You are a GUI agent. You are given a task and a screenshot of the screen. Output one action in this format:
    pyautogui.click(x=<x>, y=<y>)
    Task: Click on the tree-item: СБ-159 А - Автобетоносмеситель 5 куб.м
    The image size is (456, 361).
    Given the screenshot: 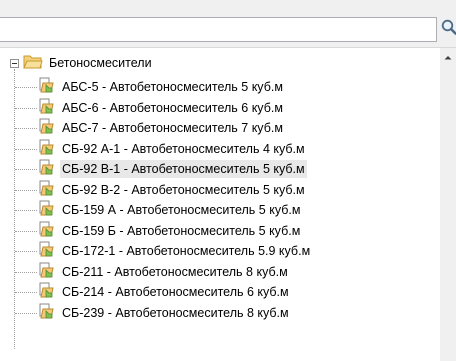 What is the action you would take?
    pyautogui.click(x=170, y=210)
    